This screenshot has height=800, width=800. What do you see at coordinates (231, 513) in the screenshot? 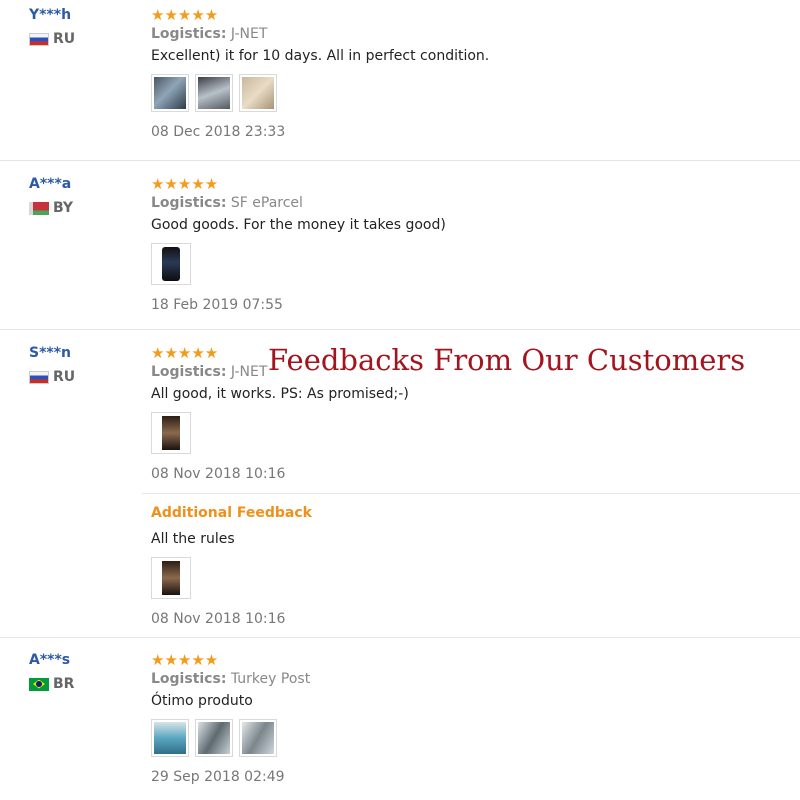
I see `additional-feedback-label: Additional Feedback` at bounding box center [231, 513].